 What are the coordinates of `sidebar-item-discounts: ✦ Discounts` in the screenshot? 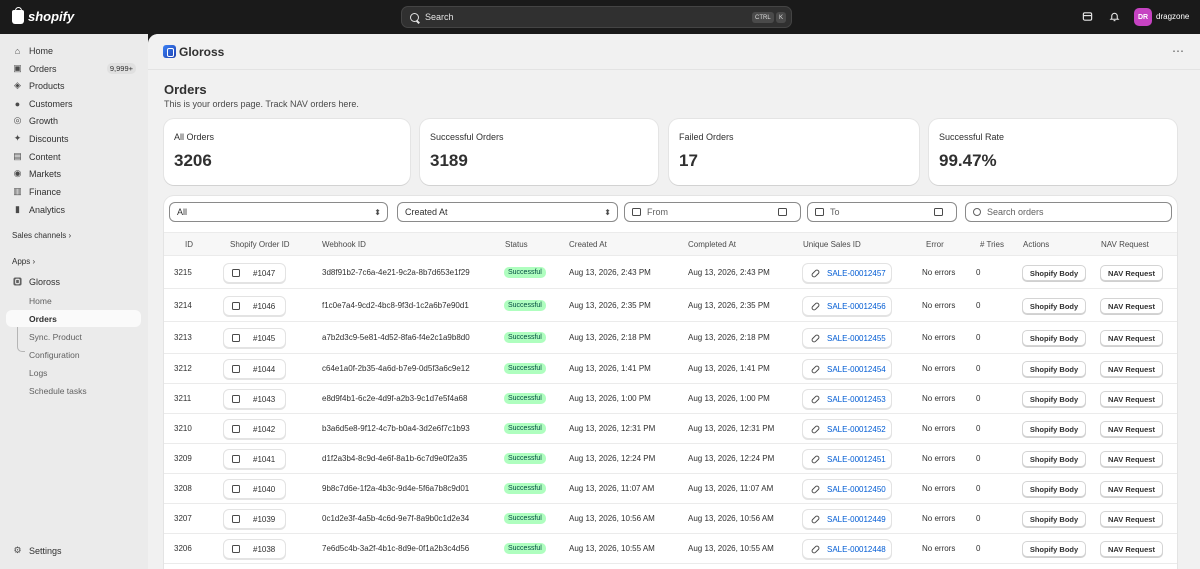 It's located at (73, 138).